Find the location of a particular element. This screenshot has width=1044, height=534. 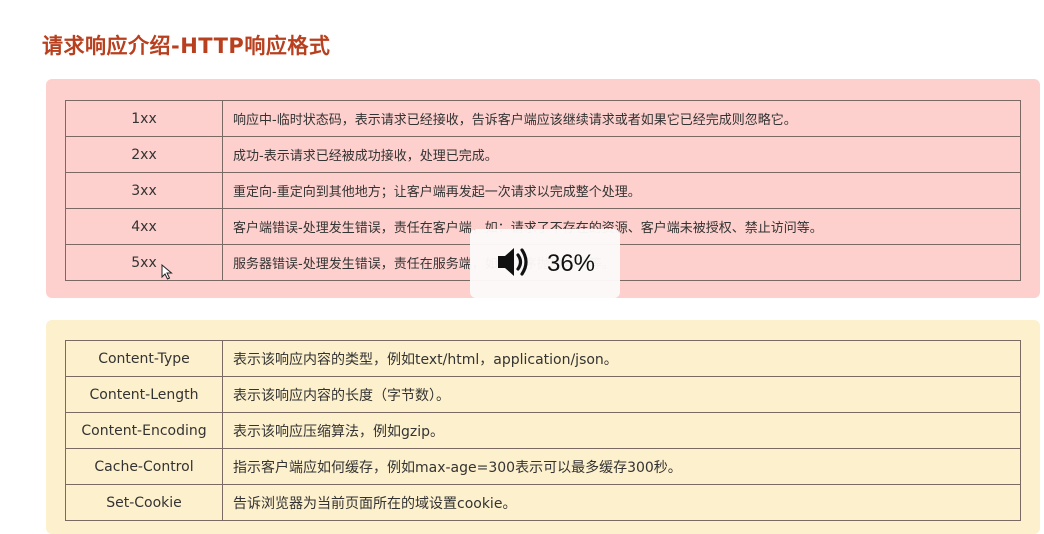

status-desc-cell: 重定向-重定向到其他地方；让客户端再发起一次请求以完成整个处理。 is located at coordinates (621, 190).